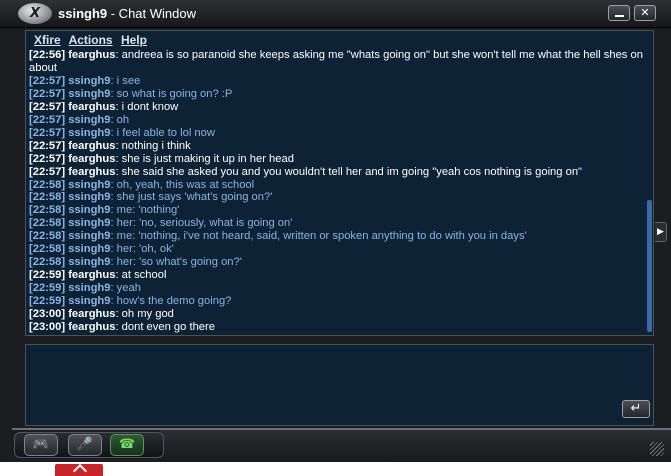  I want to click on message-text: : i feel able to lol now, so click(162, 132).